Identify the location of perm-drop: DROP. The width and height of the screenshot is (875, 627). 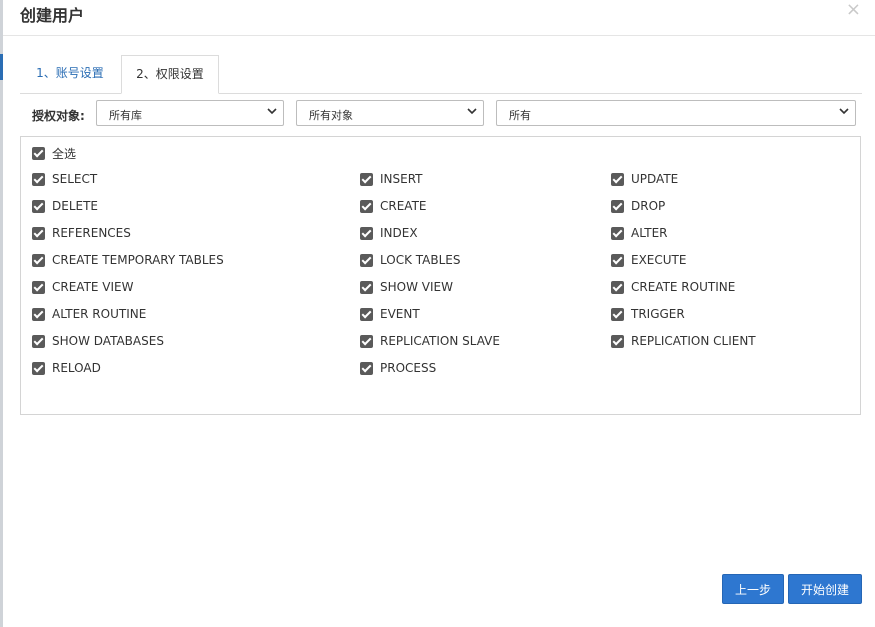
(638, 206).